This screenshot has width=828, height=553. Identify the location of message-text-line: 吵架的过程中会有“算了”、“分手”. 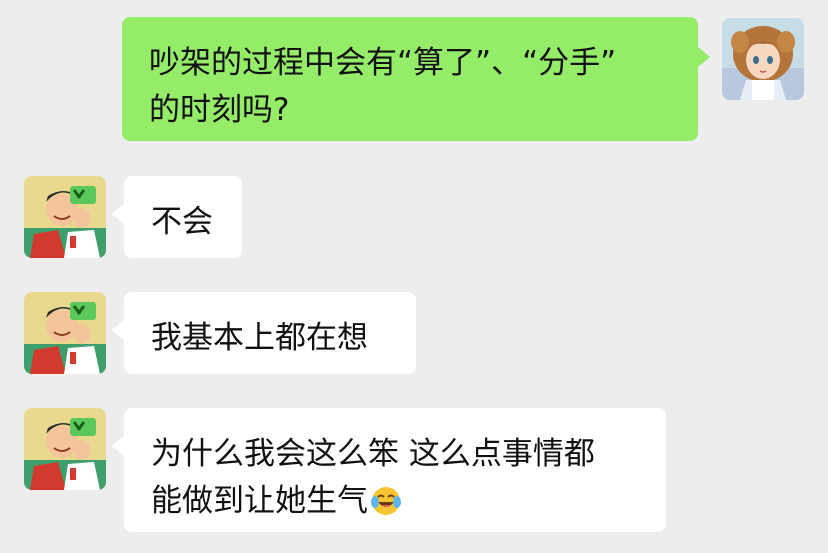
(383, 63).